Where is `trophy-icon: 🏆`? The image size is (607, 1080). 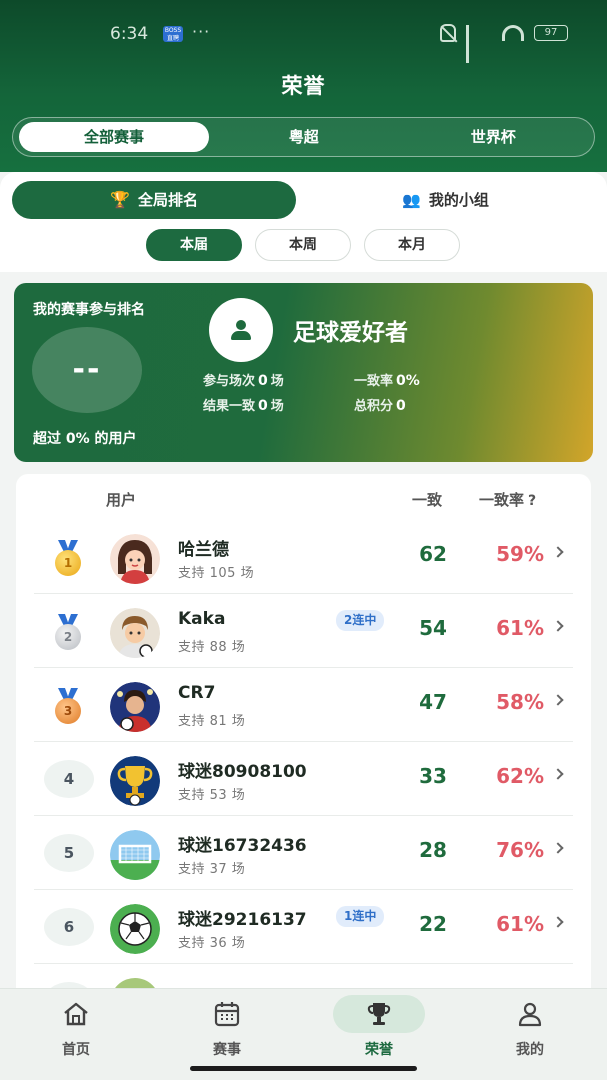 trophy-icon: 🏆 is located at coordinates (120, 199).